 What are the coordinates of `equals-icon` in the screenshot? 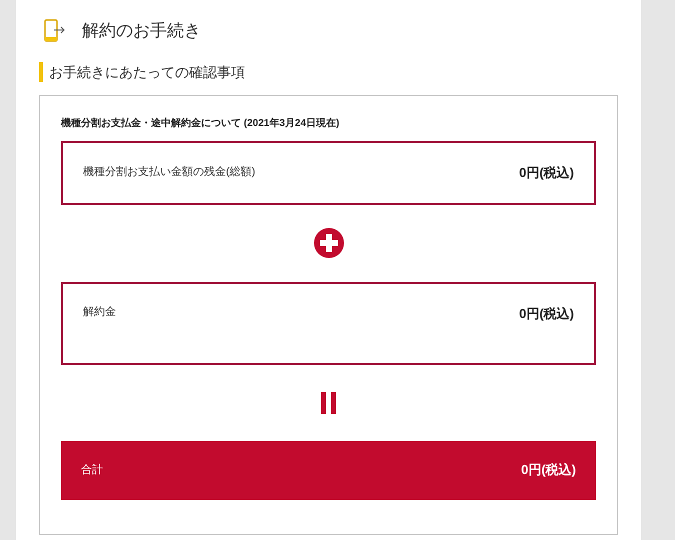 It's located at (328, 403).